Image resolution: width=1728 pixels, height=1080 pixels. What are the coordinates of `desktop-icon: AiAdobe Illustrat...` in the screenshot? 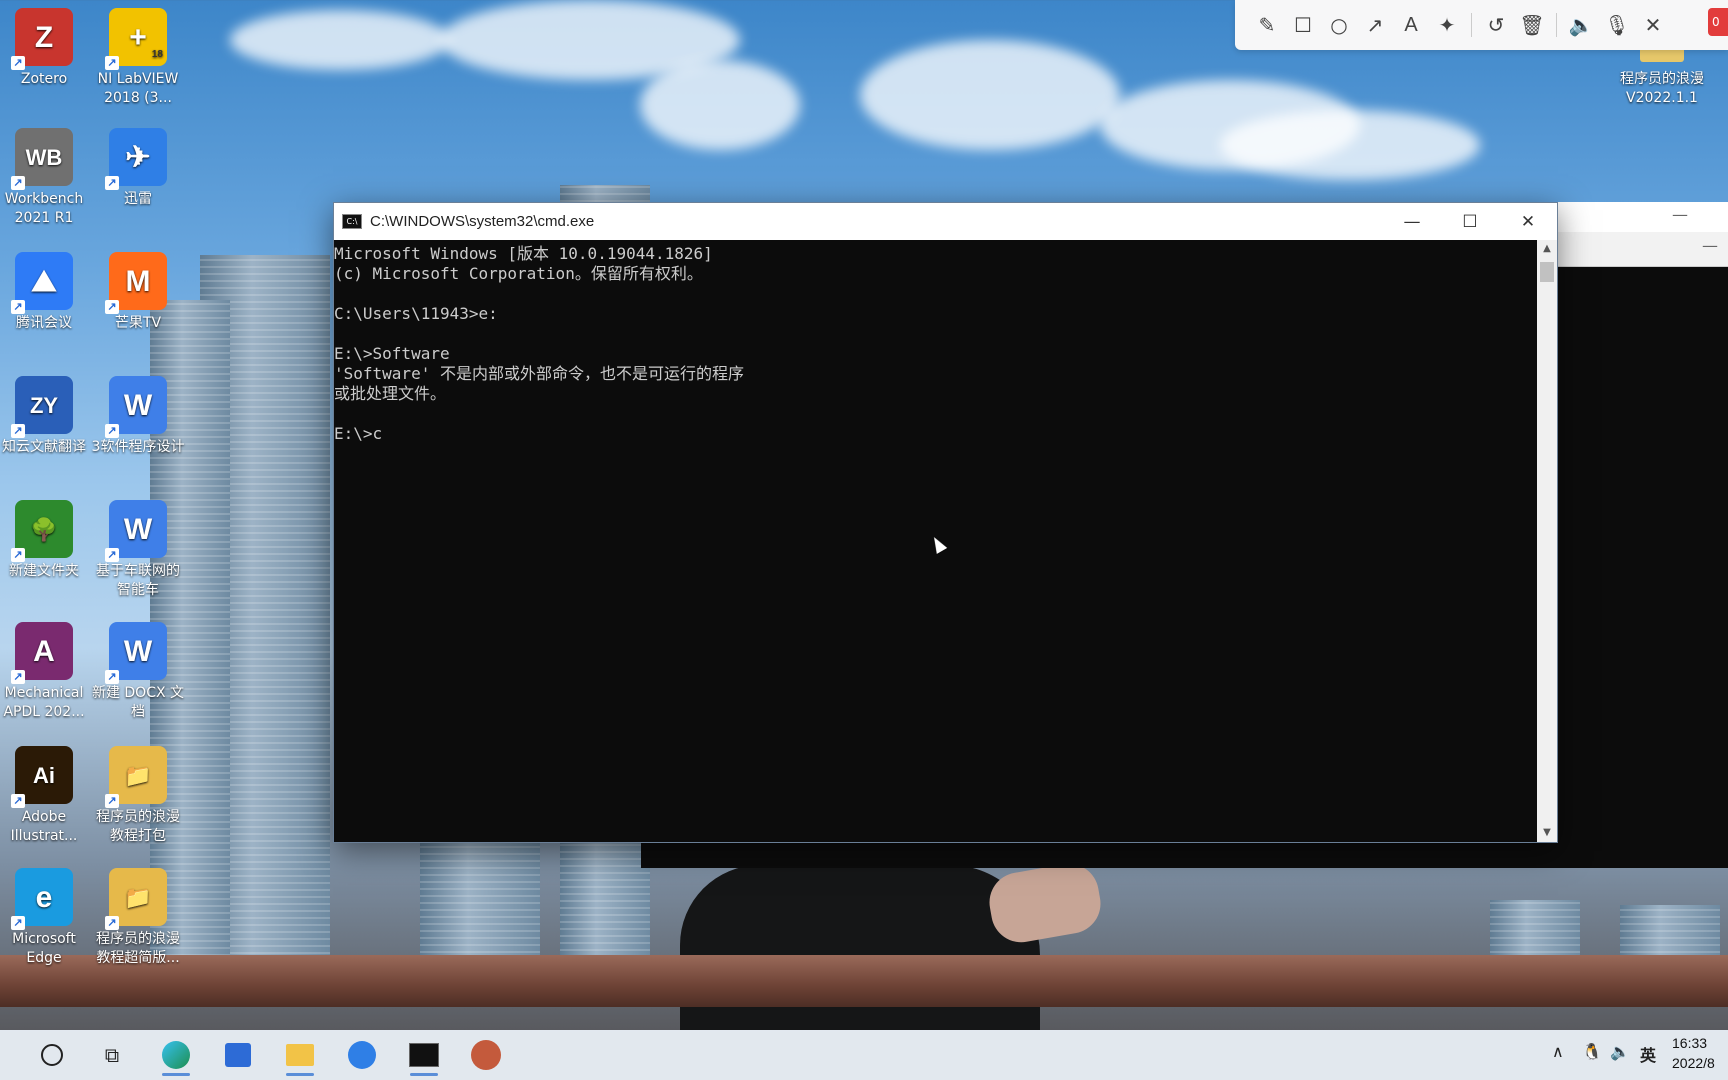 It's located at (46, 796).